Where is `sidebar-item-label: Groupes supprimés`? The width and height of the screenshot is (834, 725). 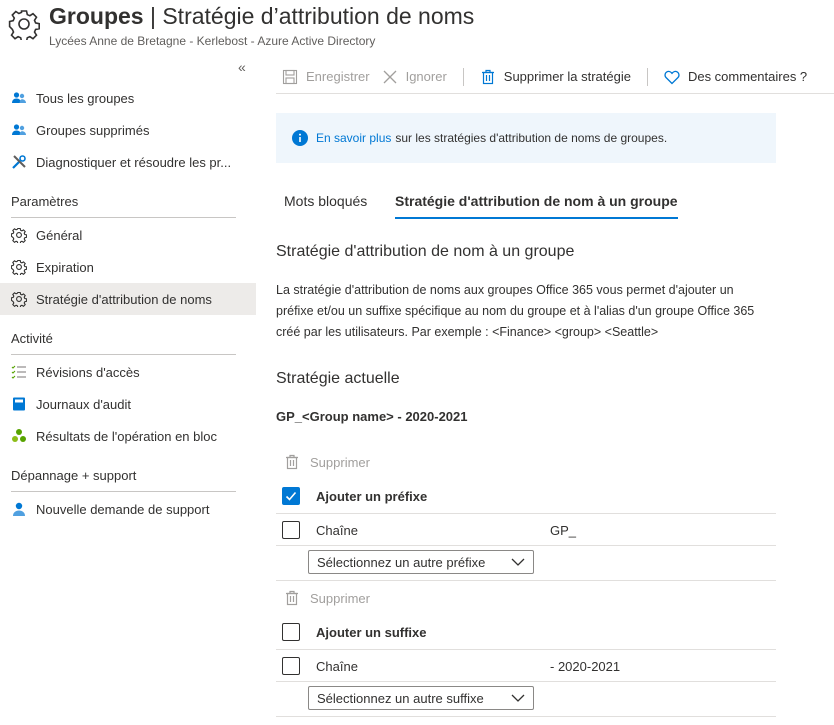
sidebar-item-label: Groupes supprimés is located at coordinates (93, 130).